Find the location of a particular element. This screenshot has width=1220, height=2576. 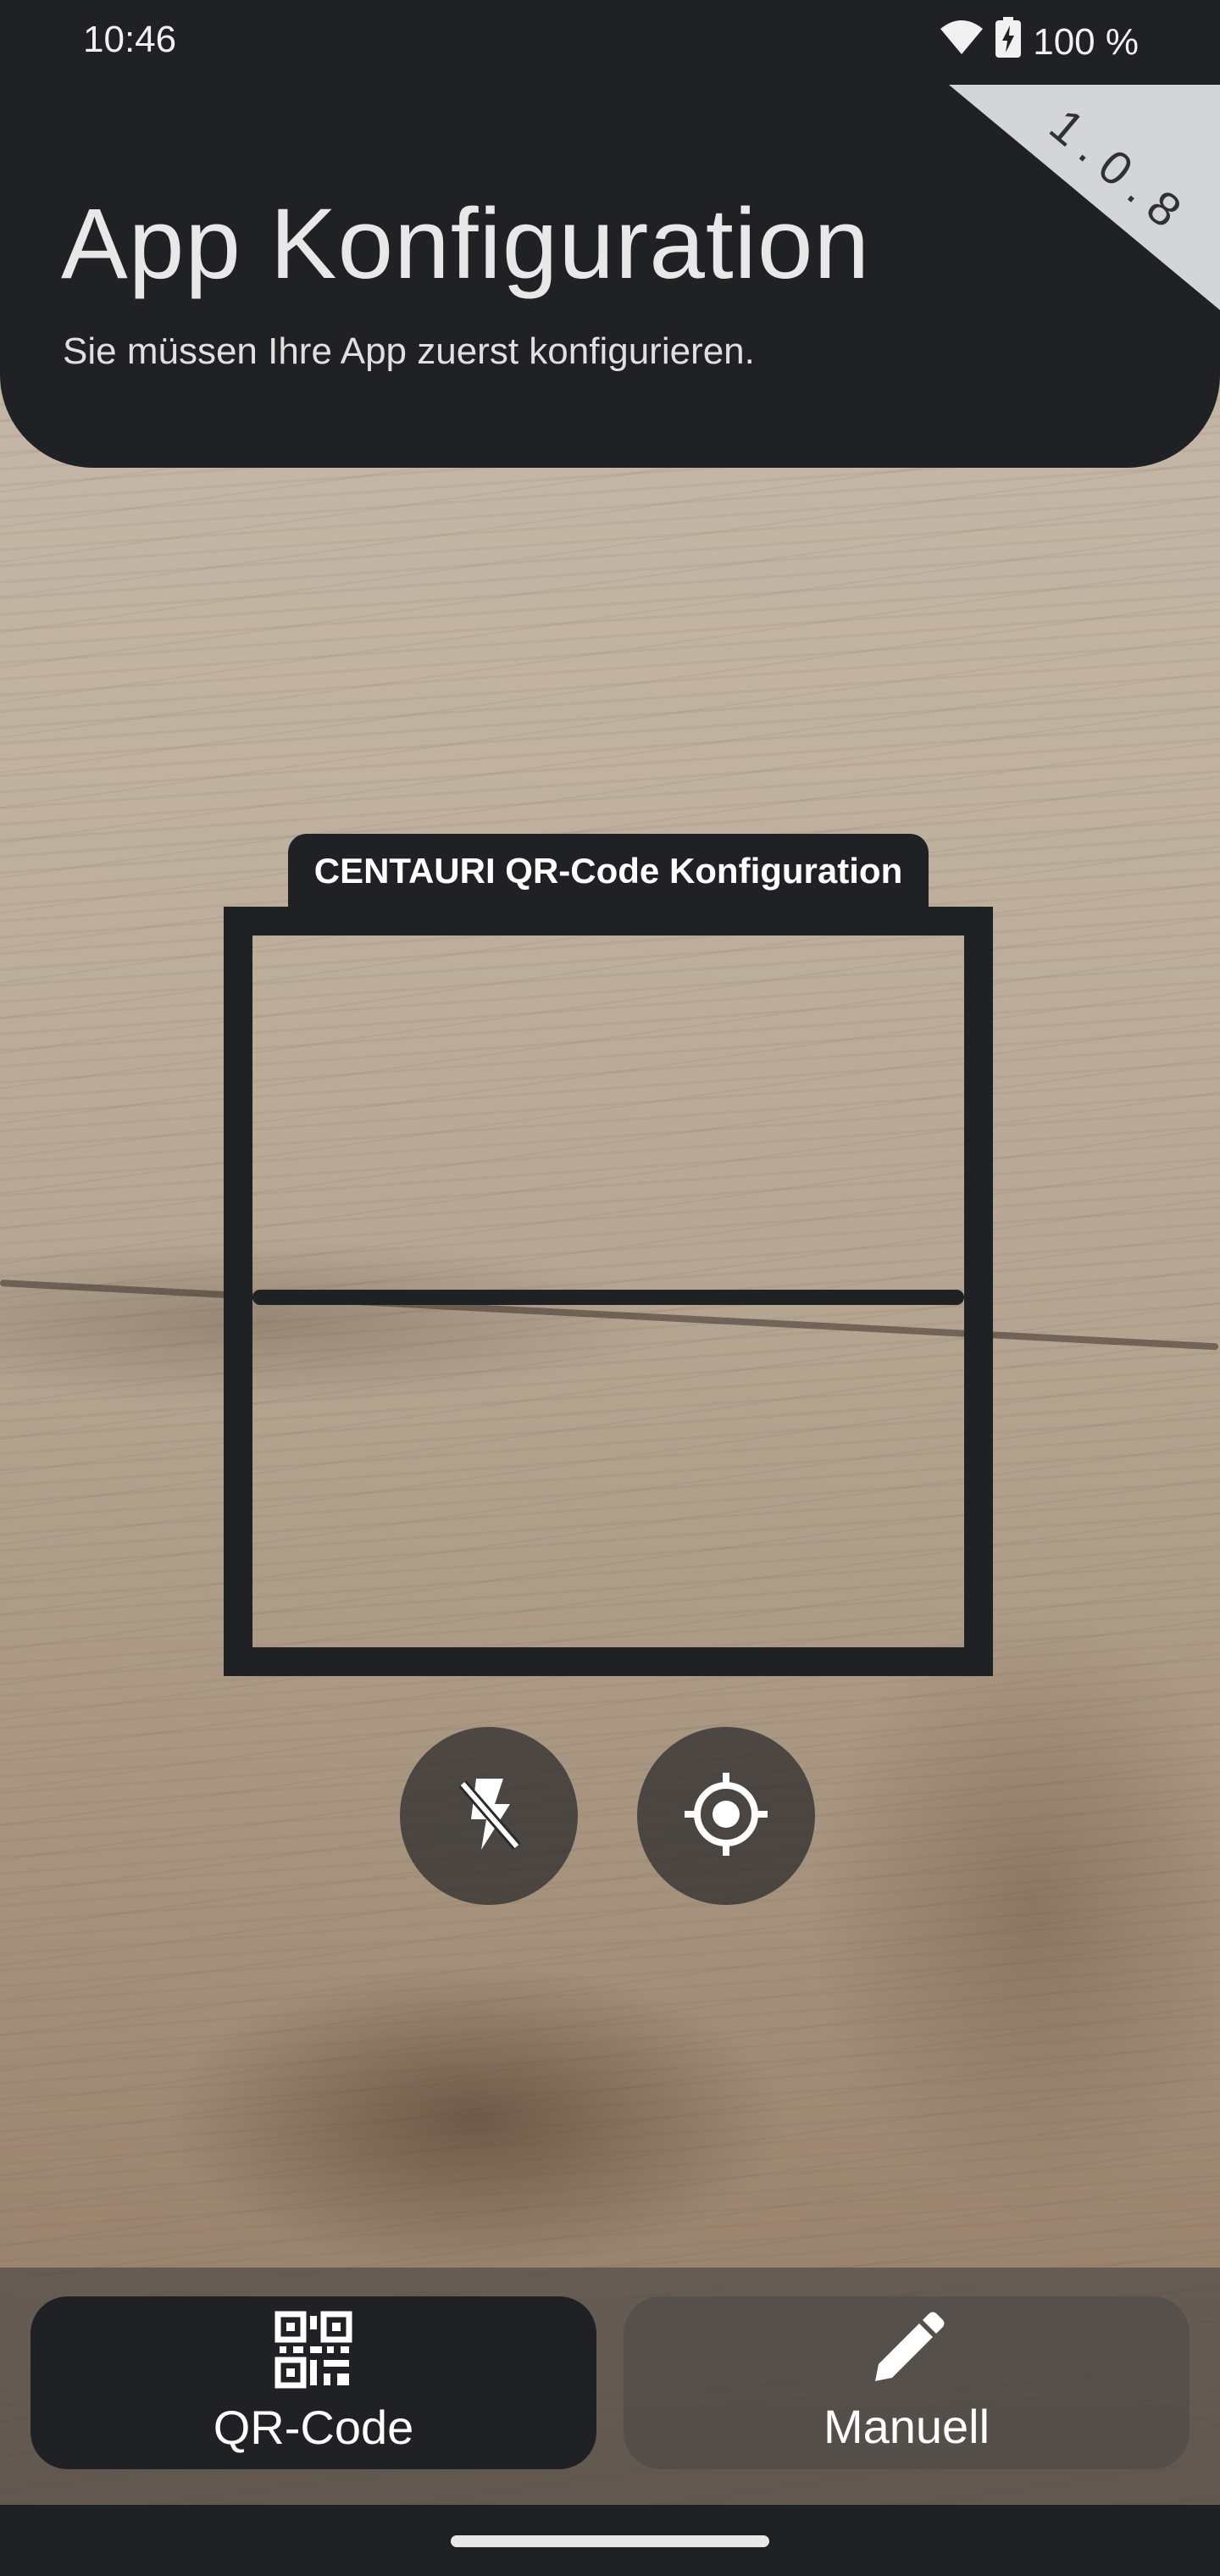

nav-item-manual: Manuell is located at coordinates (907, 2382).